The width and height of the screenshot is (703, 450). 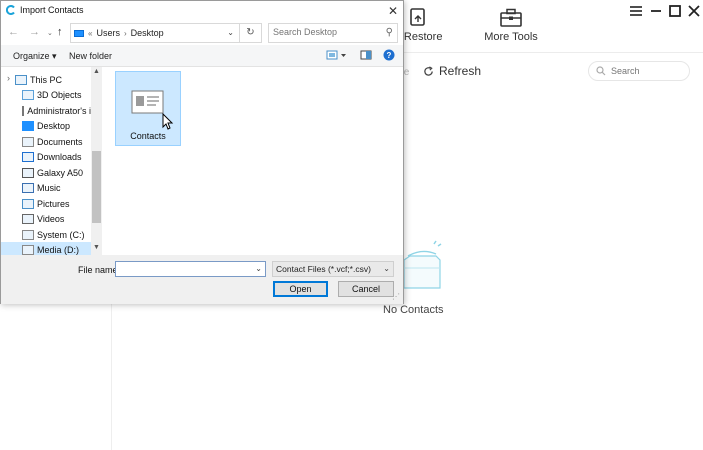 What do you see at coordinates (251, 33) in the screenshot?
I see `address-refresh-icon: ↻` at bounding box center [251, 33].